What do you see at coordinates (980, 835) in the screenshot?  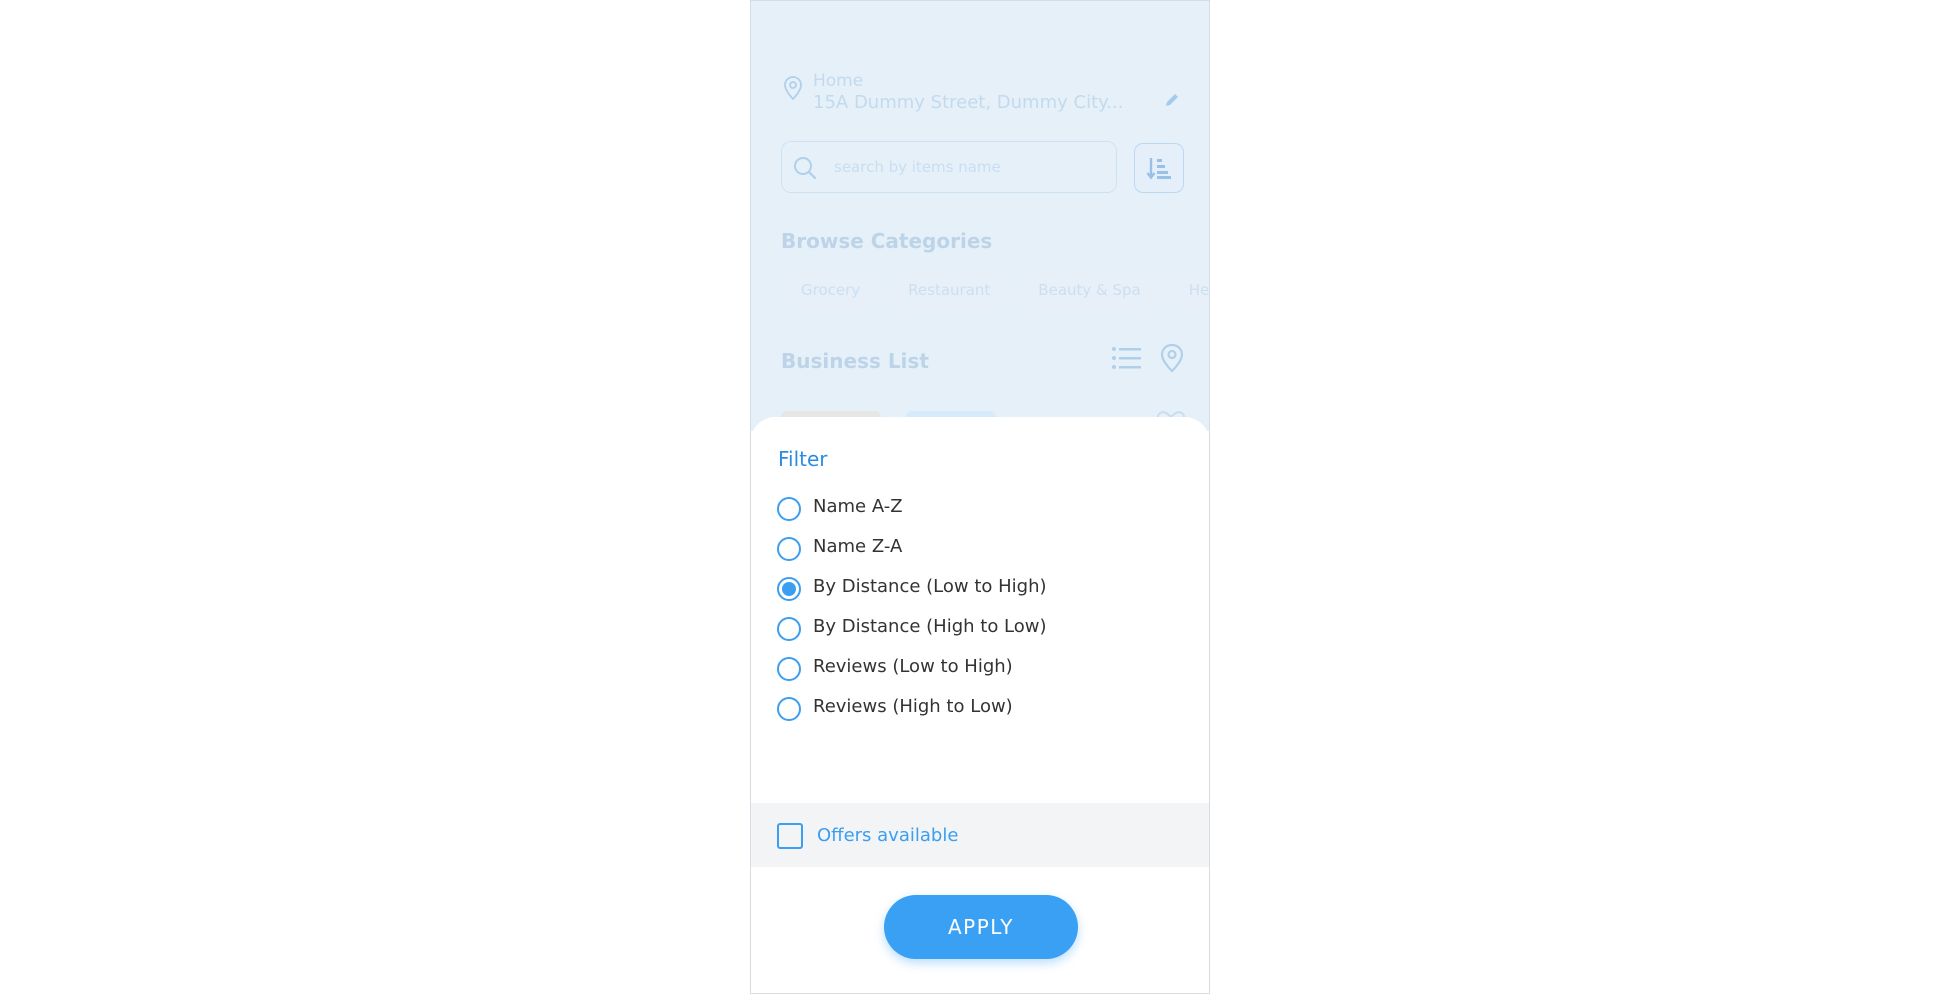 I see `offers-available-row: Offers available` at bounding box center [980, 835].